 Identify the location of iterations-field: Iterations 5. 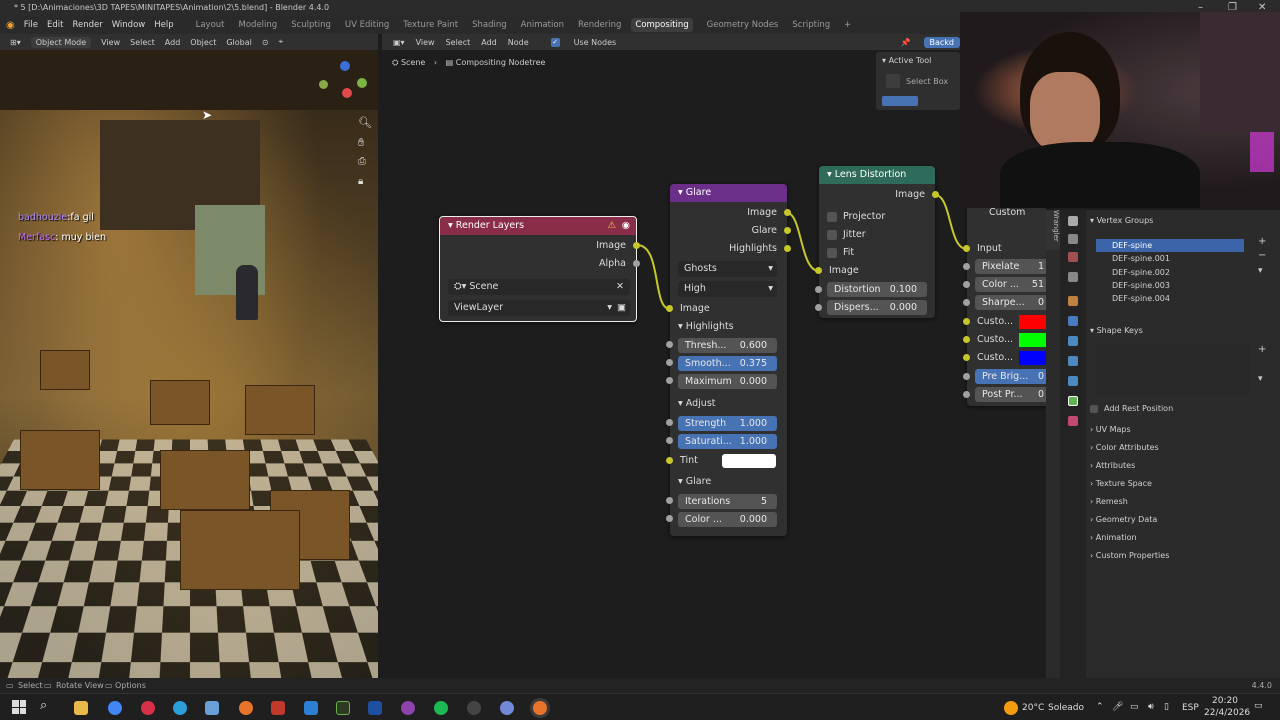
(727, 501).